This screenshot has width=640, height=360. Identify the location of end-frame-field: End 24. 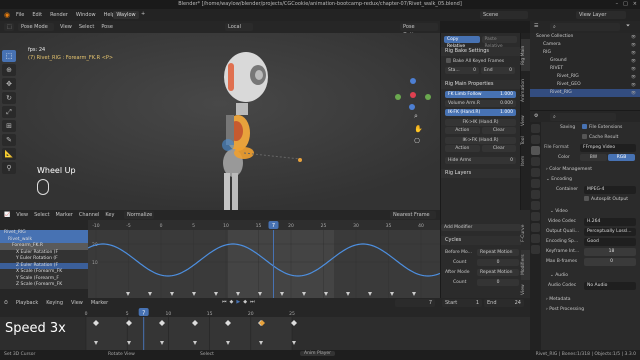
(504, 303).